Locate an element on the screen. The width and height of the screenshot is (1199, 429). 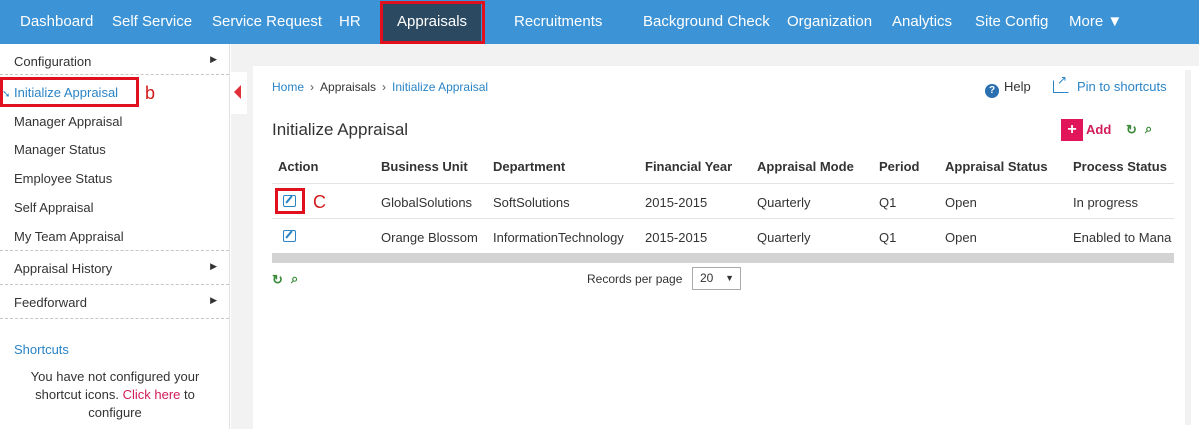
column-header-appraisal-status: Appraisal Status is located at coordinates (996, 166).